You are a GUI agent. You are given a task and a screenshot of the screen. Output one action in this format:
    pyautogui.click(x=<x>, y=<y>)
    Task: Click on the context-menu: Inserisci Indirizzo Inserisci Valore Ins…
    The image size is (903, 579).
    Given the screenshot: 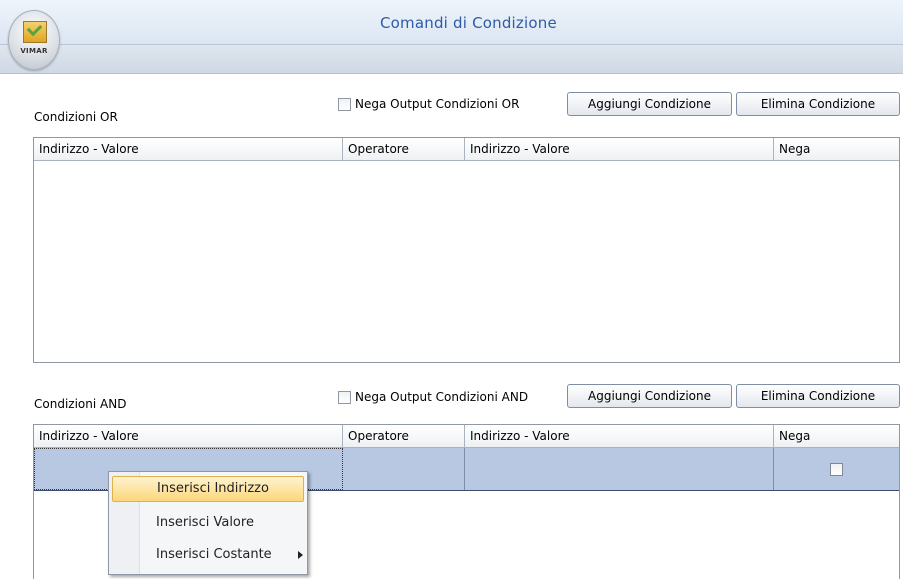 What is the action you would take?
    pyautogui.click(x=208, y=523)
    